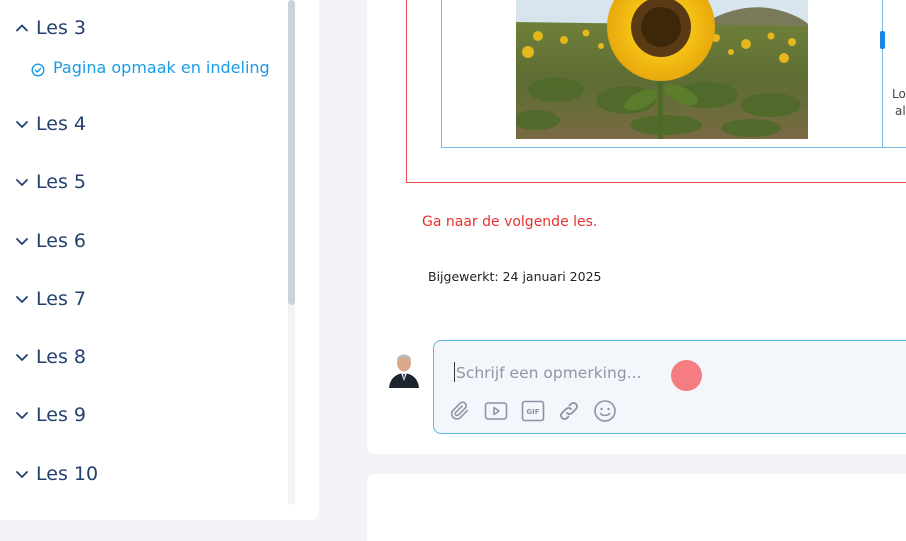 Image resolution: width=906 pixels, height=541 pixels. What do you see at coordinates (61, 28) in the screenshot?
I see `sidebar-lesson-label: Les 3` at bounding box center [61, 28].